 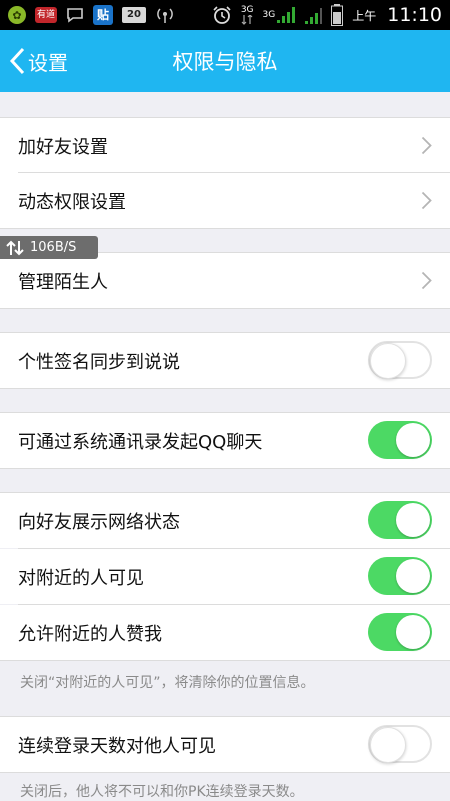 I want to click on show-network-status-toggle, so click(x=400, y=520).